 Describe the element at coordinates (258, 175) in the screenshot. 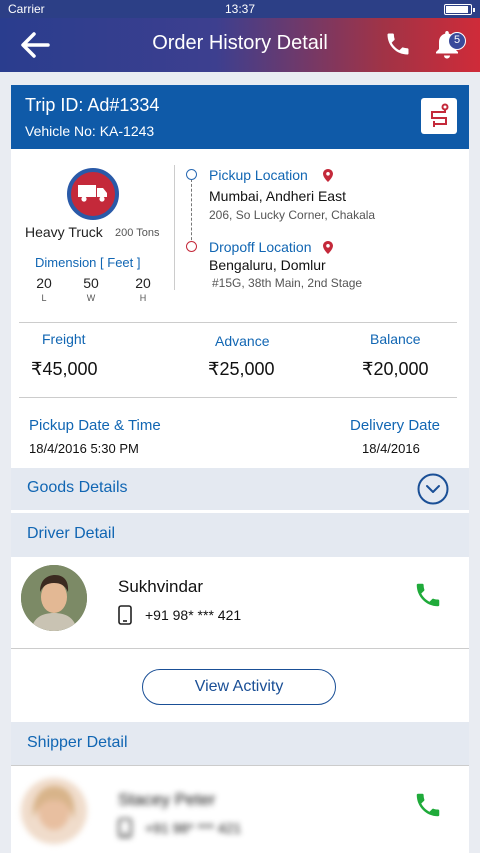

I see `pickup-label: Pickup Location` at that location.